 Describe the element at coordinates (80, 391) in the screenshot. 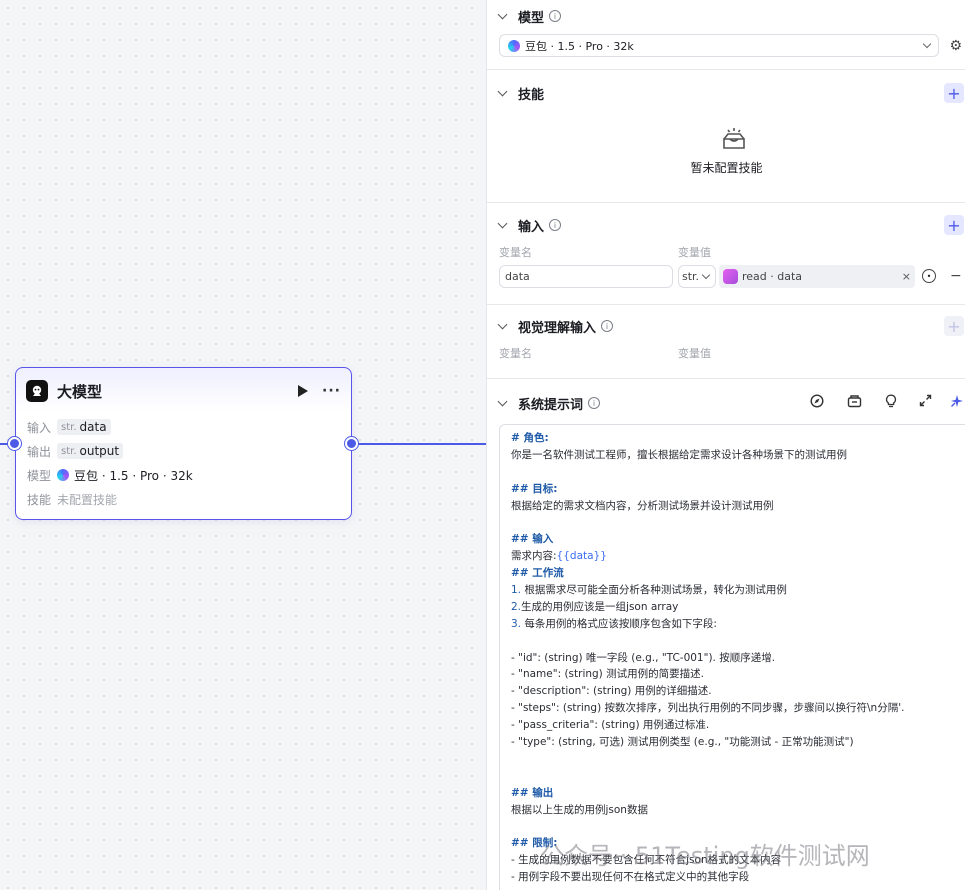

I see `node-title: 大模型` at that location.